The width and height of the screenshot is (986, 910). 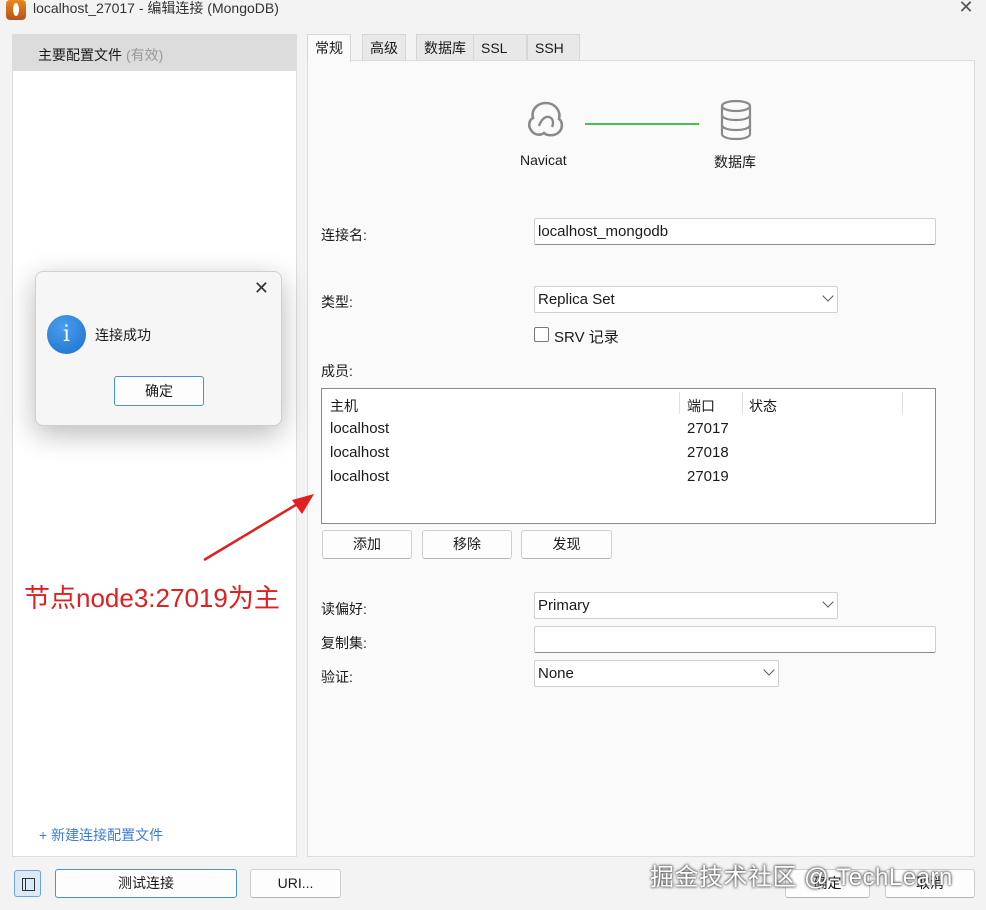 What do you see at coordinates (156, 8) in the screenshot?
I see `window-title: localhost_27017 - 编辑连接 (MongoDB)` at bounding box center [156, 8].